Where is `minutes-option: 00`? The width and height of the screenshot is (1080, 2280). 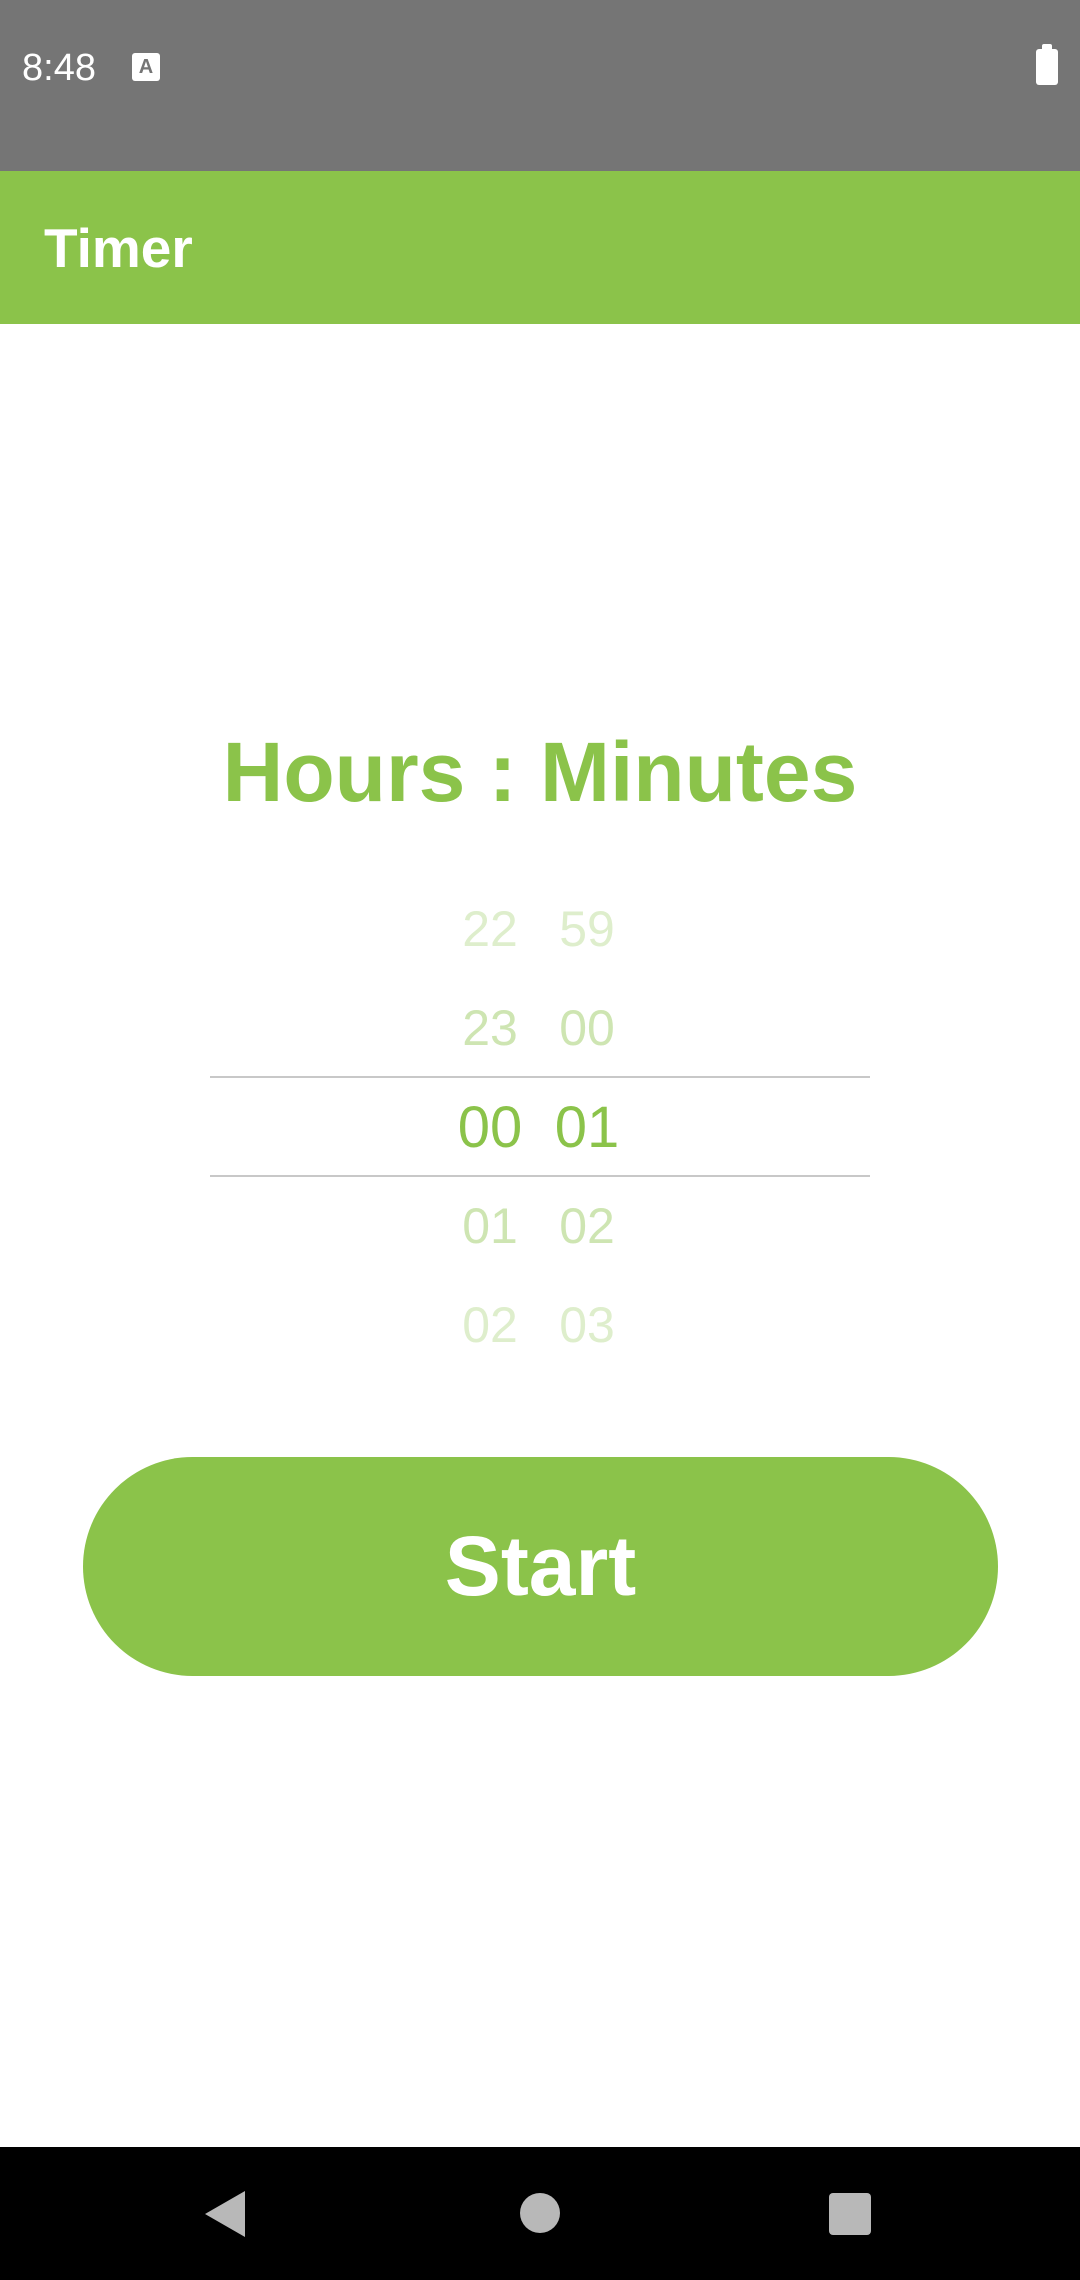
minutes-option: 00 is located at coordinates (587, 1028).